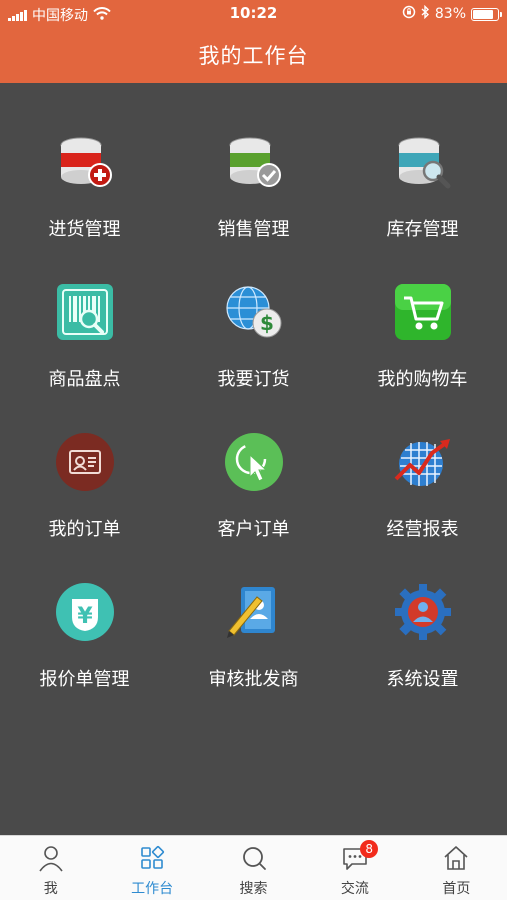 Image resolution: width=507 pixels, height=900 pixels. I want to click on orientation-lock-icon, so click(409, 14).